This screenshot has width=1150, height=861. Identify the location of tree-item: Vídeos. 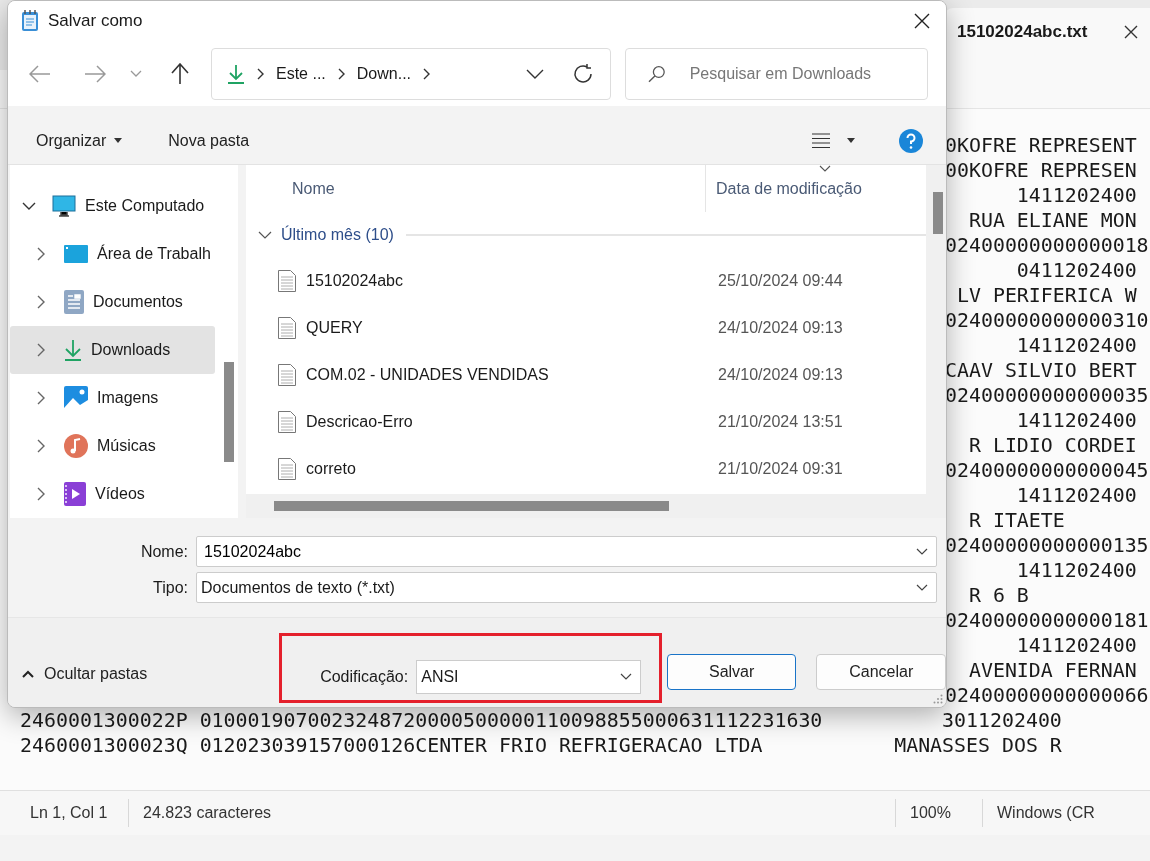
(112, 494).